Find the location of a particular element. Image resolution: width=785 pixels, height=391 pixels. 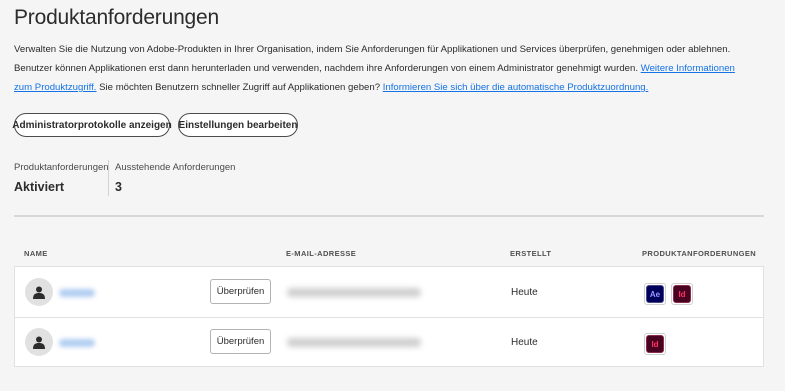

page-title: Produktanforderungen is located at coordinates (116, 17).